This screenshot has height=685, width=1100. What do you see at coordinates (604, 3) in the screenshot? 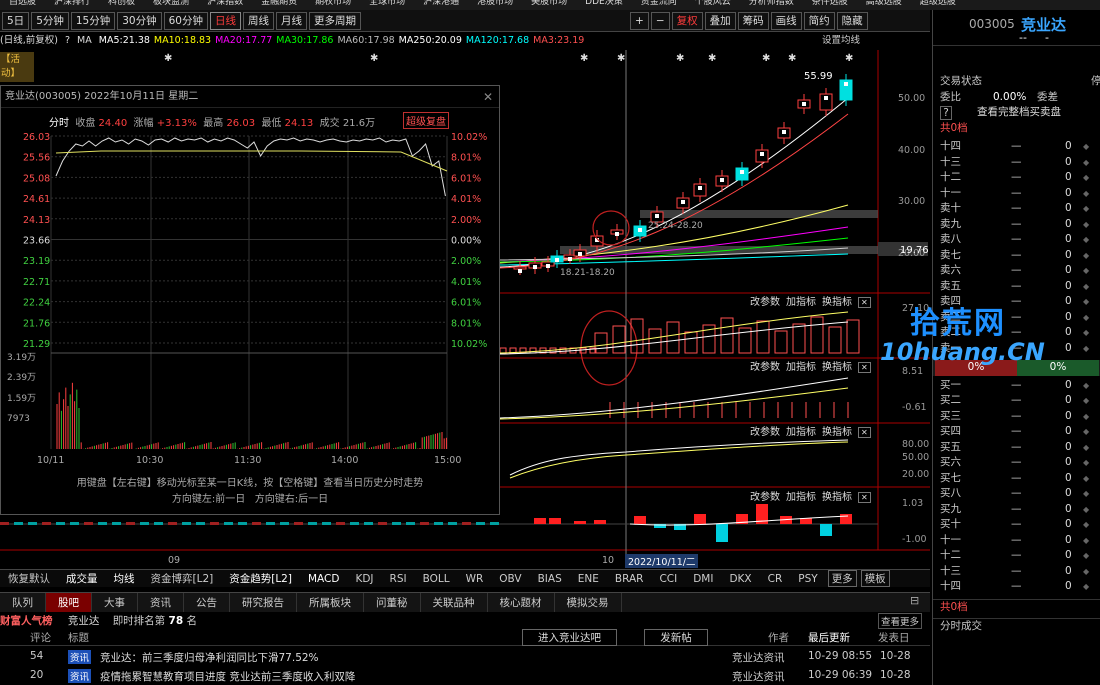
I see `top-menu-item: DDE决策` at bounding box center [604, 3].